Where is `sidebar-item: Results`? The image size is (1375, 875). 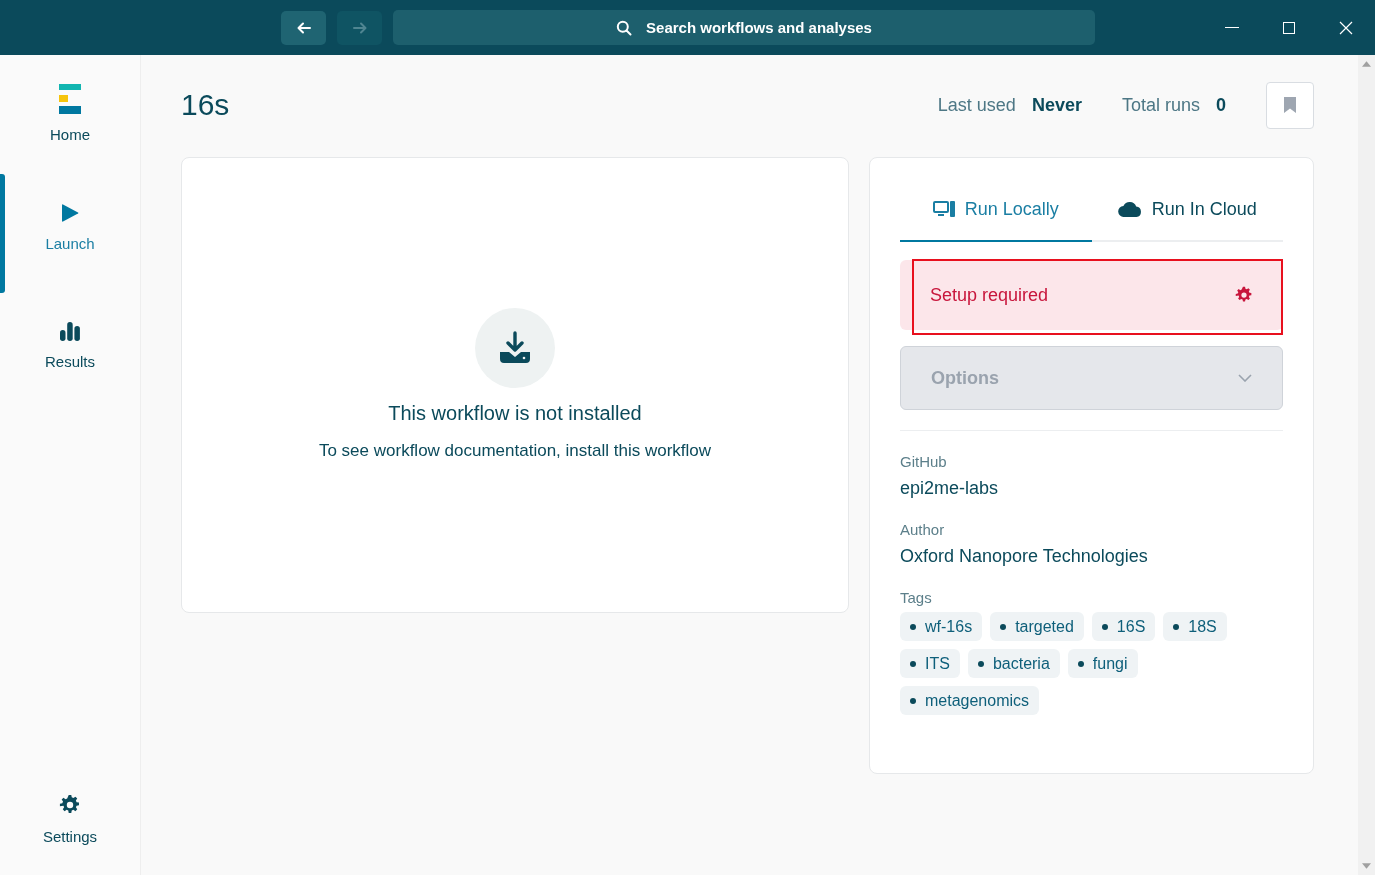
sidebar-item: Results is located at coordinates (70, 352).